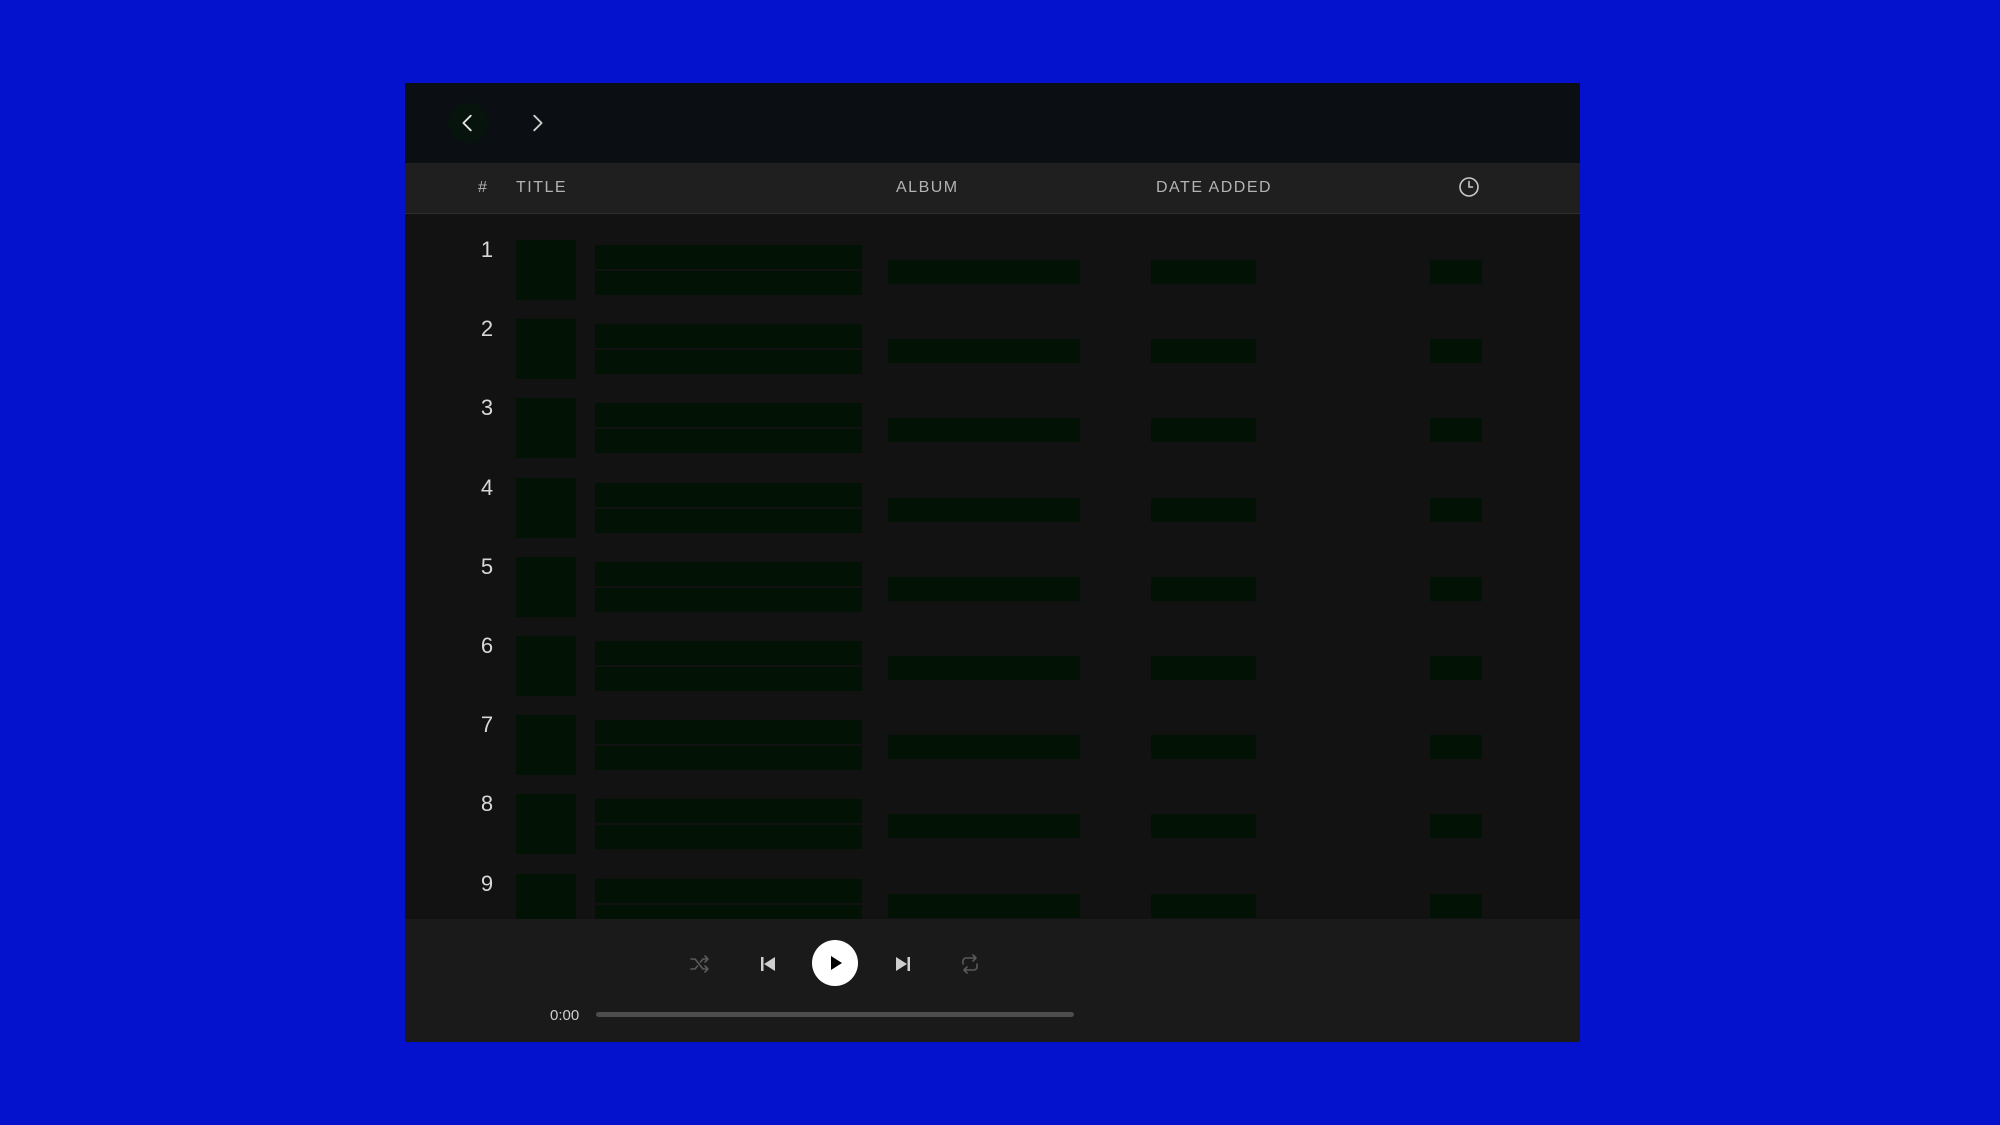 The image size is (2000, 1125). What do you see at coordinates (487, 249) in the screenshot?
I see `track-number: 1` at bounding box center [487, 249].